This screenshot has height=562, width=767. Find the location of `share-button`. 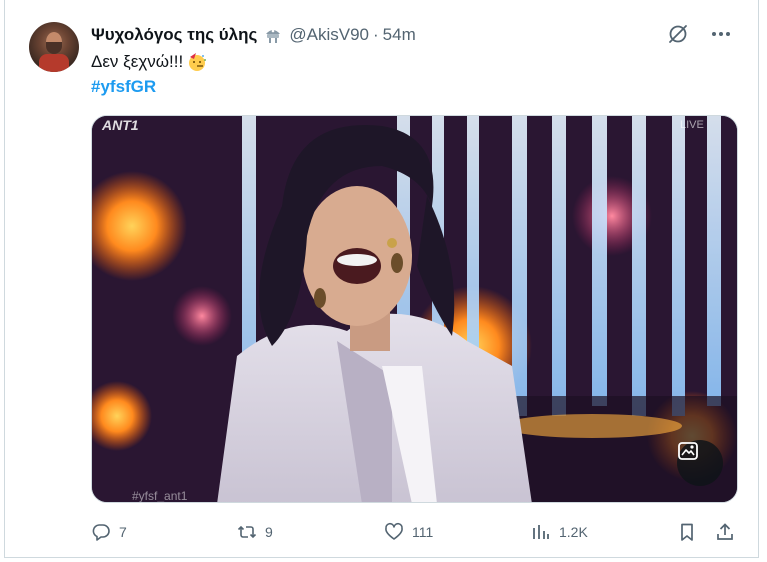

share-button is located at coordinates (725, 532).